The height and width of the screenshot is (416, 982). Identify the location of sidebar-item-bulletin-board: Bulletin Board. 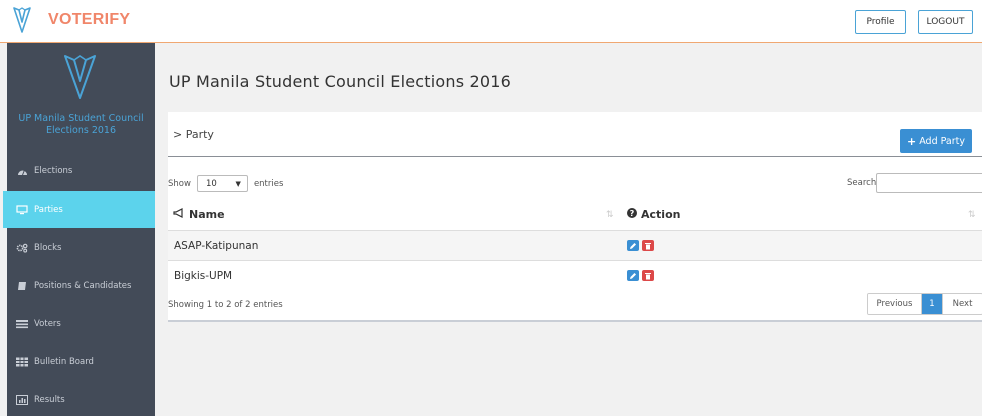
(81, 361).